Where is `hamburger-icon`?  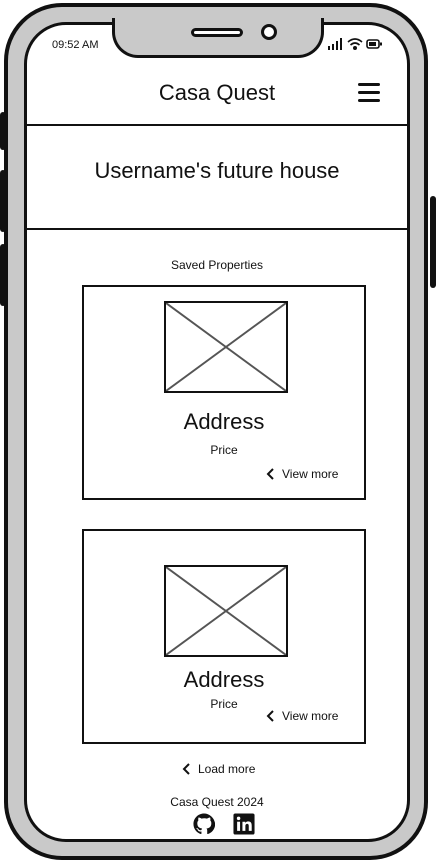 hamburger-icon is located at coordinates (369, 93).